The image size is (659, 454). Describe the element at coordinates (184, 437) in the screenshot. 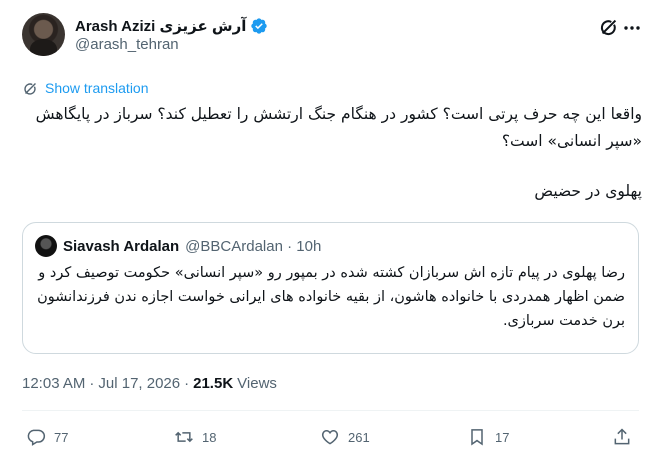

I see `retweet-icon` at that location.